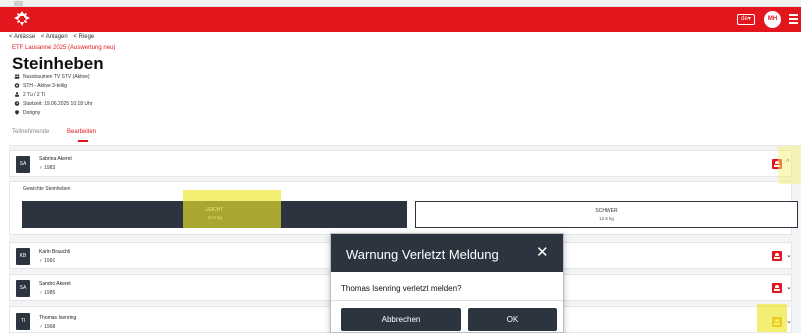 This screenshot has height=333, width=801. Describe the element at coordinates (401, 319) in the screenshot. I see `cancel-button: Abbrechen` at that location.